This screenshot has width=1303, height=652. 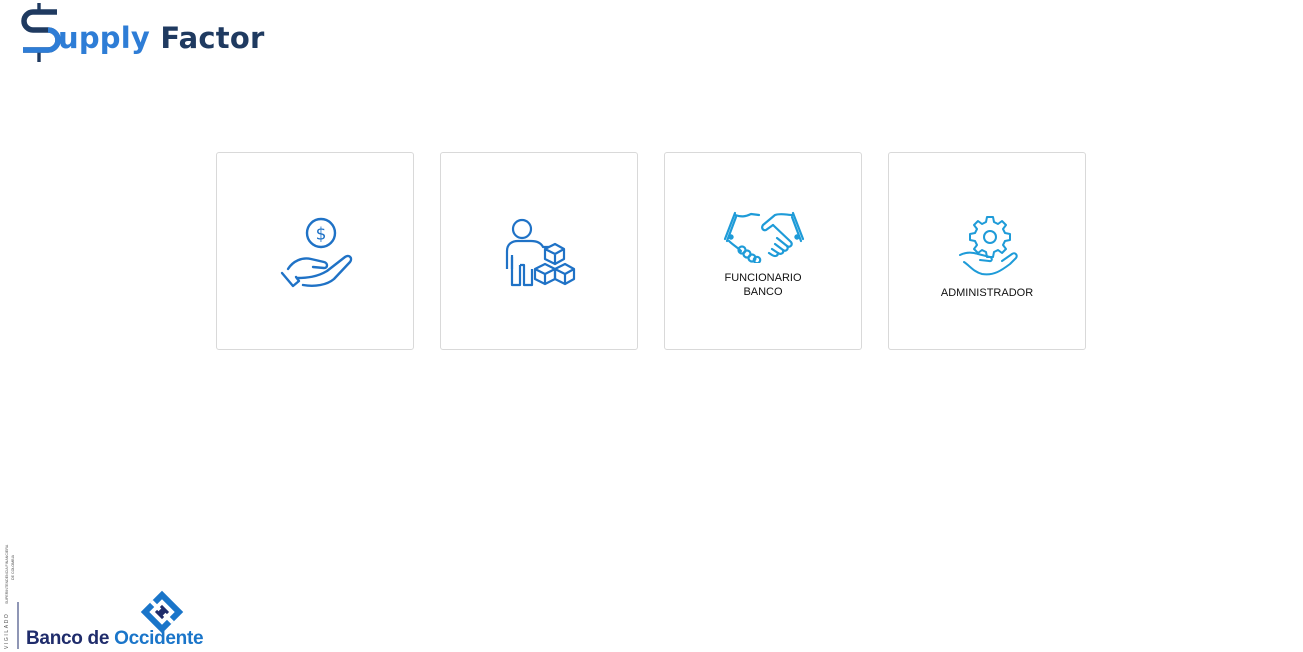 I want to click on brand-word-supply: upply, so click(x=104, y=38).